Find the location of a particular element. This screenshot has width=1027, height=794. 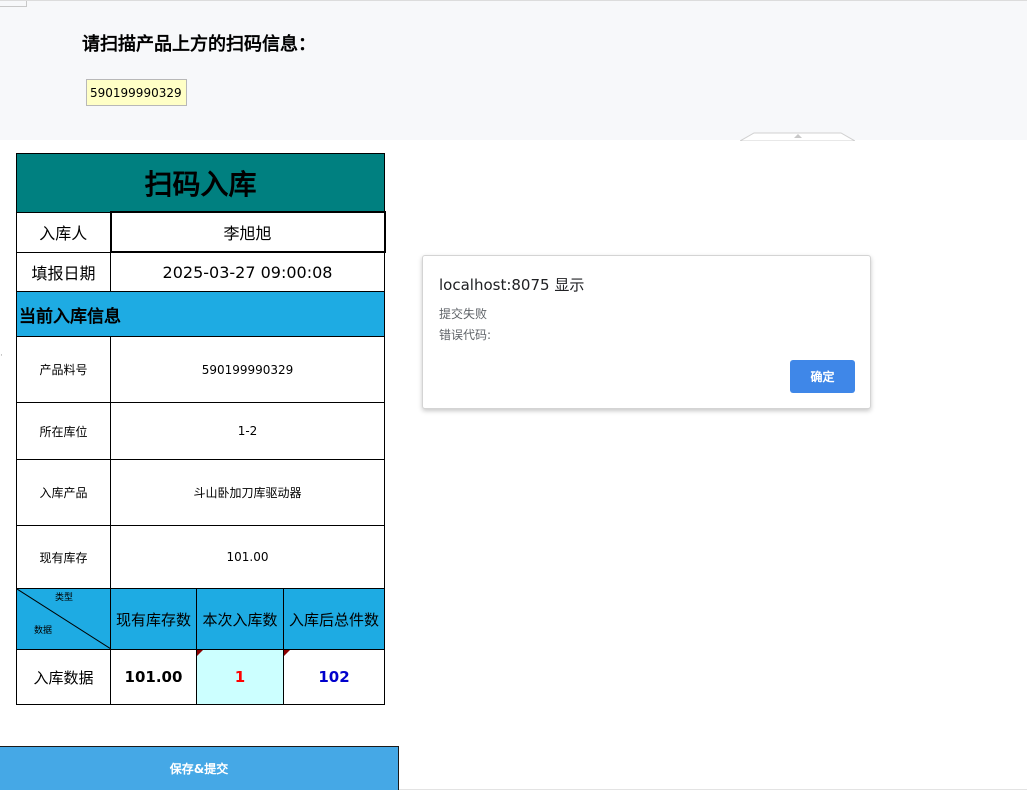

inbound-qty-value: 1 is located at coordinates (240, 677).